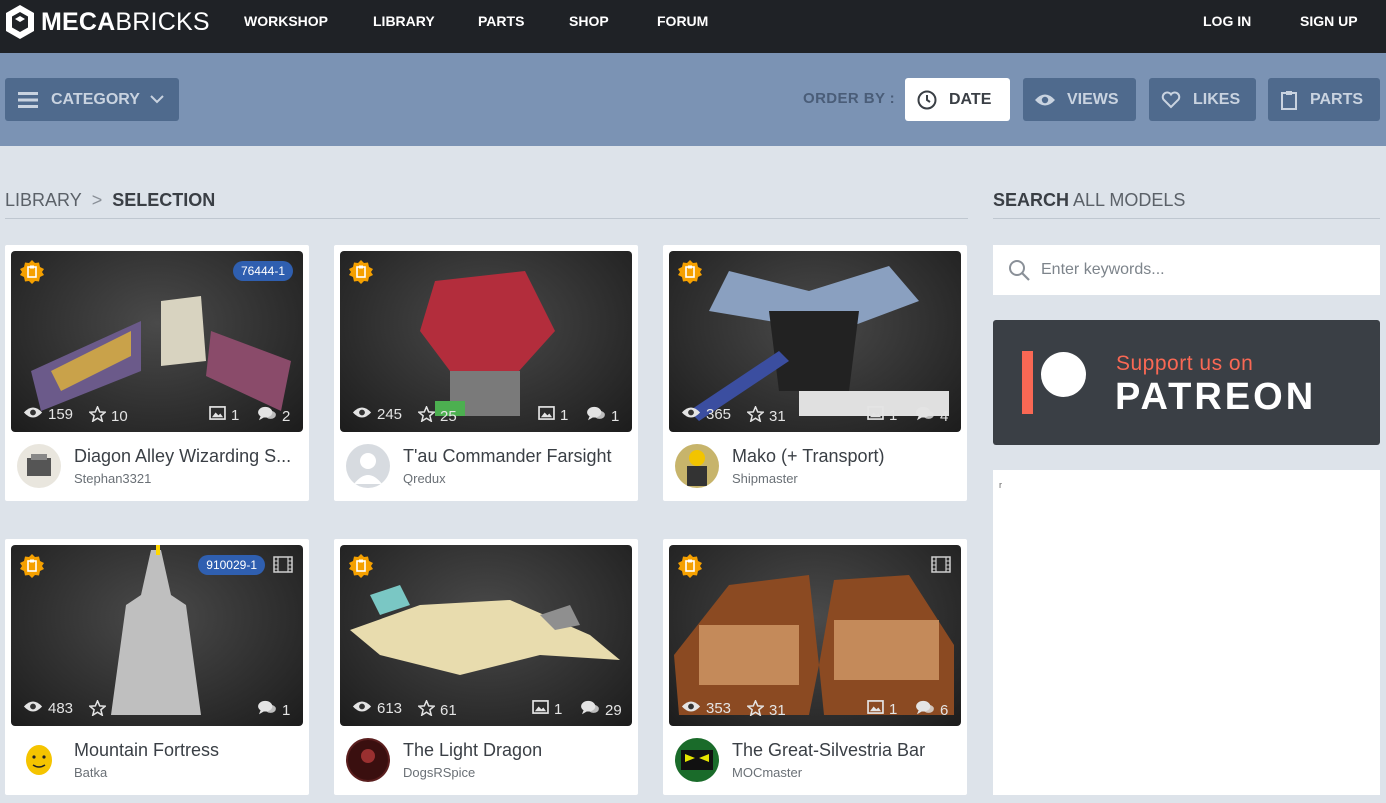 The width and height of the screenshot is (1386, 803). I want to click on model-card: 245 25 1 1 T'au Commander Farsight Qredux, so click(486, 373).